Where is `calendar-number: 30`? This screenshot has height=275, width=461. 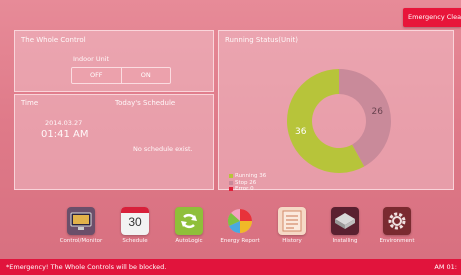
calendar-number: 30 is located at coordinates (135, 222).